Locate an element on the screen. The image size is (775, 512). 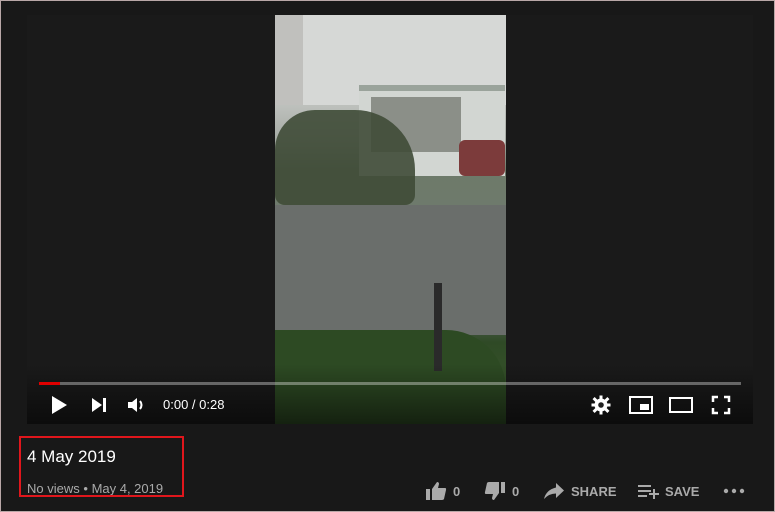
fullscreen-button is located at coordinates (721, 405).